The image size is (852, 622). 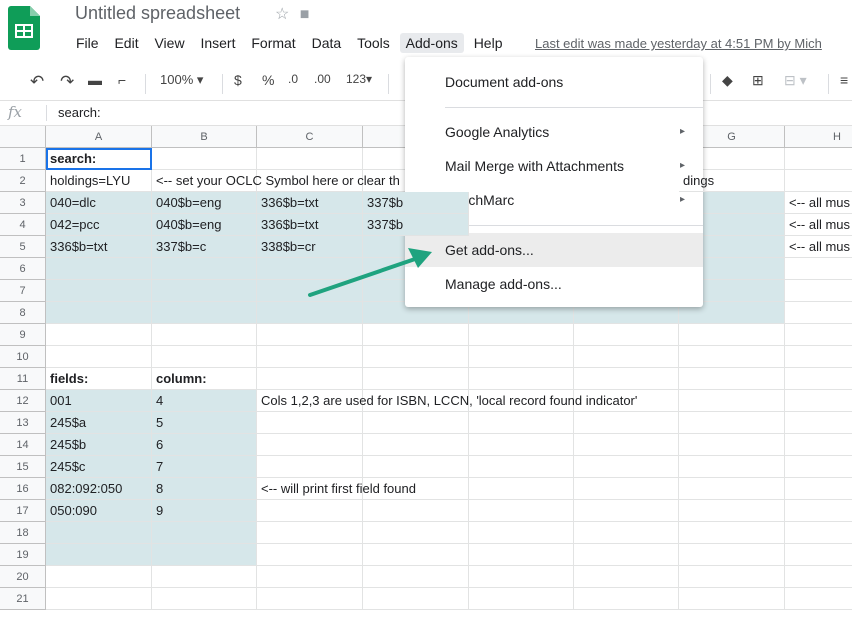 What do you see at coordinates (554, 166) in the screenshot?
I see `menu-item-mail-merge: Mail Merge with Attachments ▸` at bounding box center [554, 166].